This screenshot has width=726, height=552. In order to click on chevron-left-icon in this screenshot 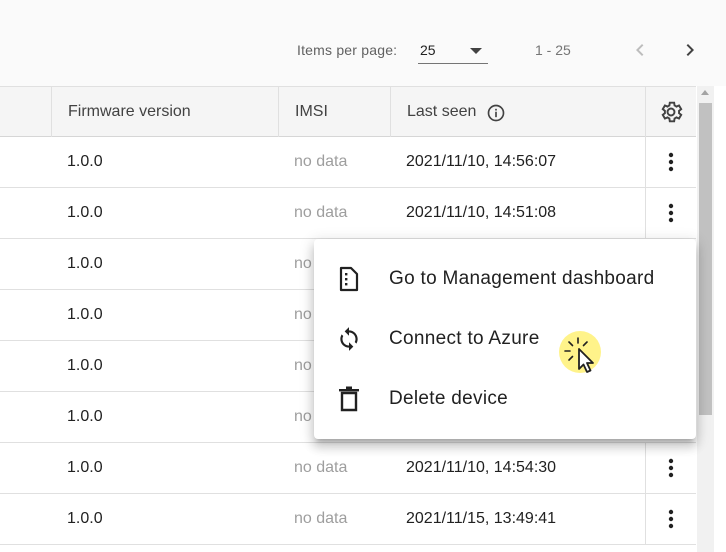, I will do `click(640, 50)`.